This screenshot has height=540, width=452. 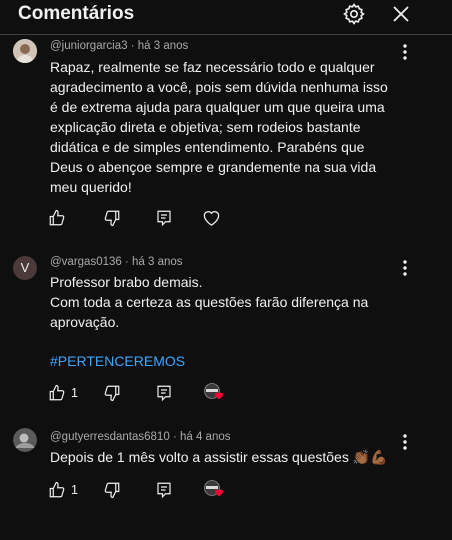 I want to click on author-name: @juniorgarcia3, so click(x=89, y=46).